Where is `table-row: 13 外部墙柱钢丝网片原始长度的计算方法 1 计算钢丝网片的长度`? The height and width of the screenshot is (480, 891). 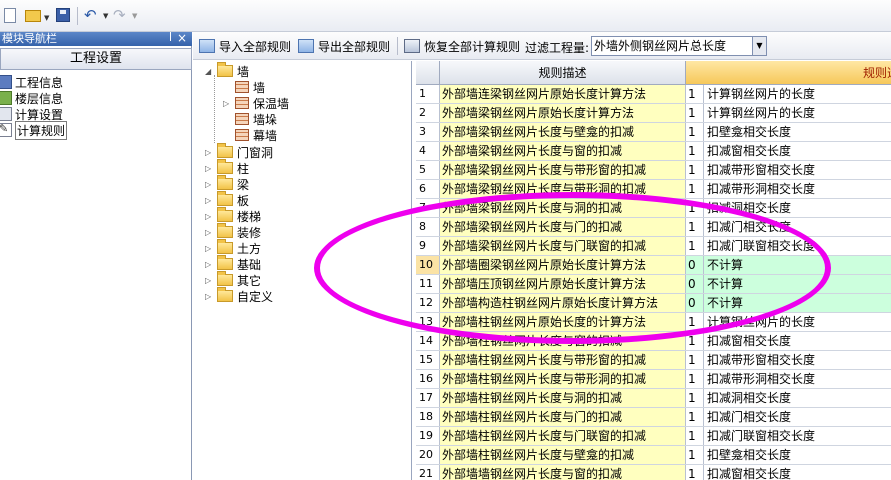
table-row: 13 外部墙柱钢丝网片原始长度的计算方法 1 计算钢丝网片的长度 is located at coordinates (653, 322).